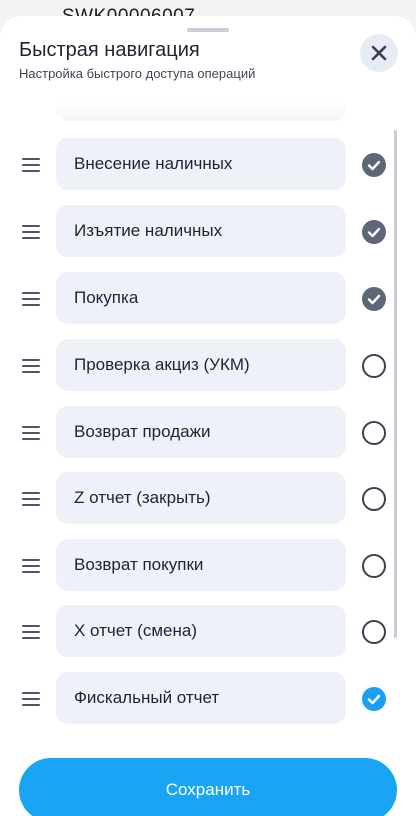 The image size is (416, 816). Describe the element at coordinates (137, 73) in the screenshot. I see `sheet-subtitle: Настройка быстрого доступа операций` at that location.